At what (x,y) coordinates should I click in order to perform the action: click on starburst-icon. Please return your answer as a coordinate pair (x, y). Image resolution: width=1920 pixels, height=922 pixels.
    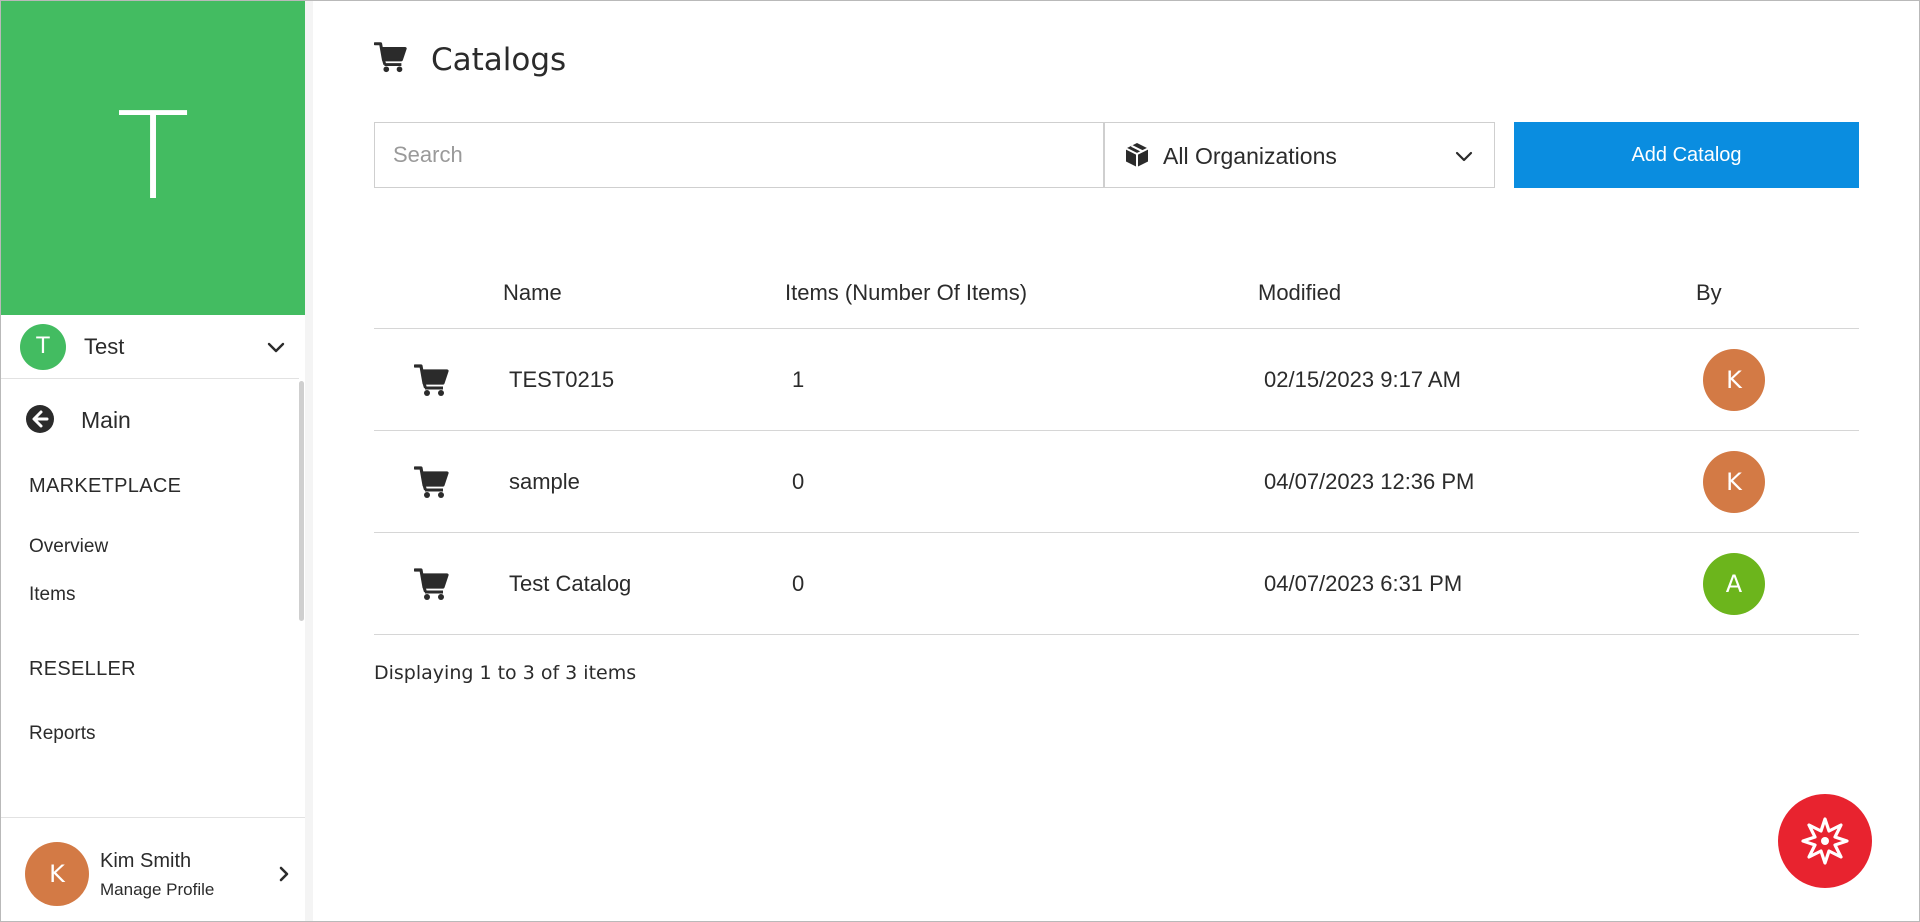
    Looking at the image, I should click on (1825, 841).